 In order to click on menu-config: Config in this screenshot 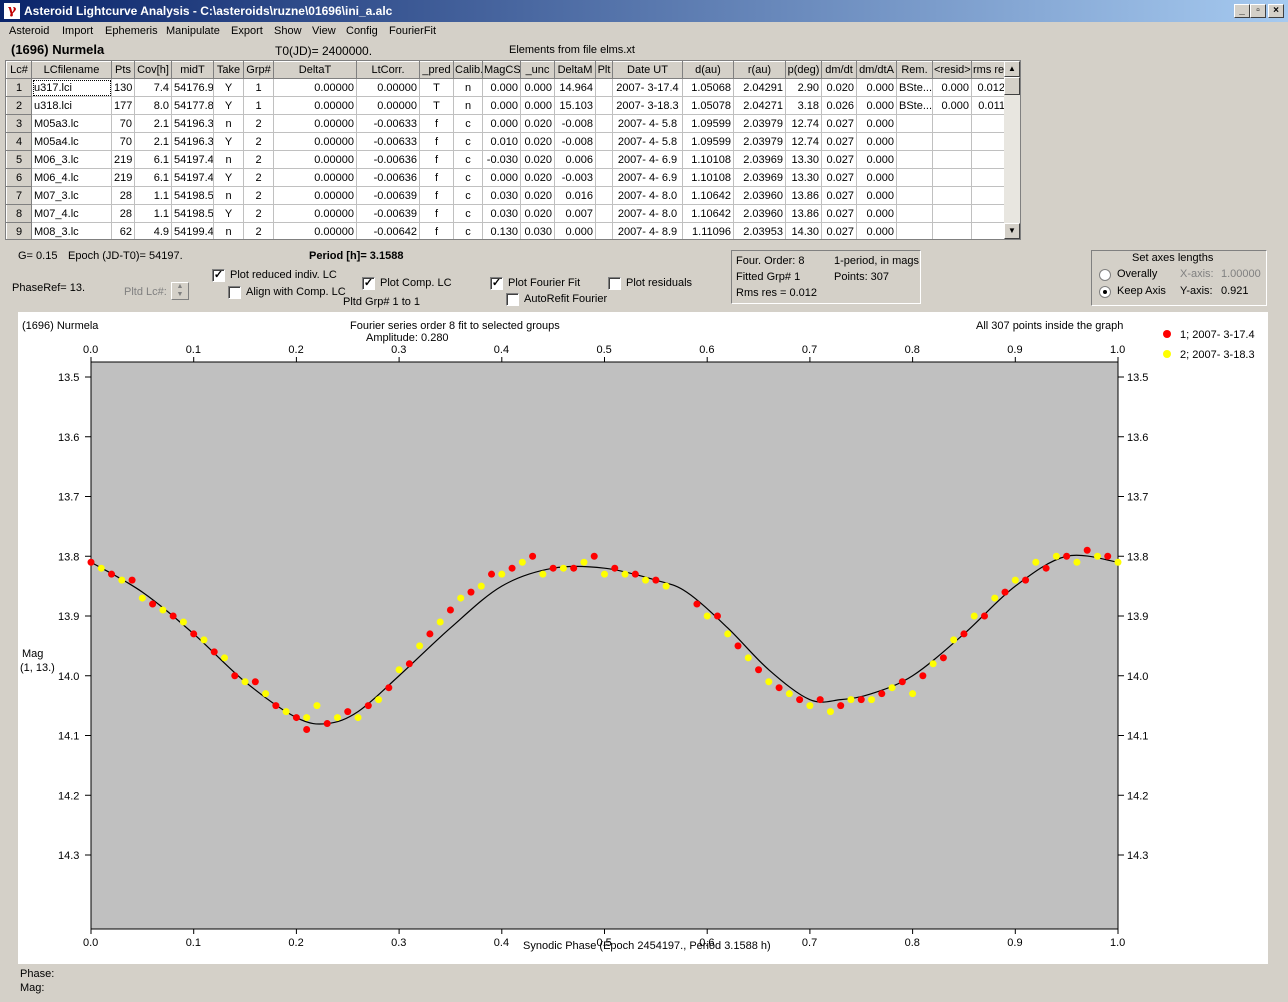, I will do `click(362, 31)`.